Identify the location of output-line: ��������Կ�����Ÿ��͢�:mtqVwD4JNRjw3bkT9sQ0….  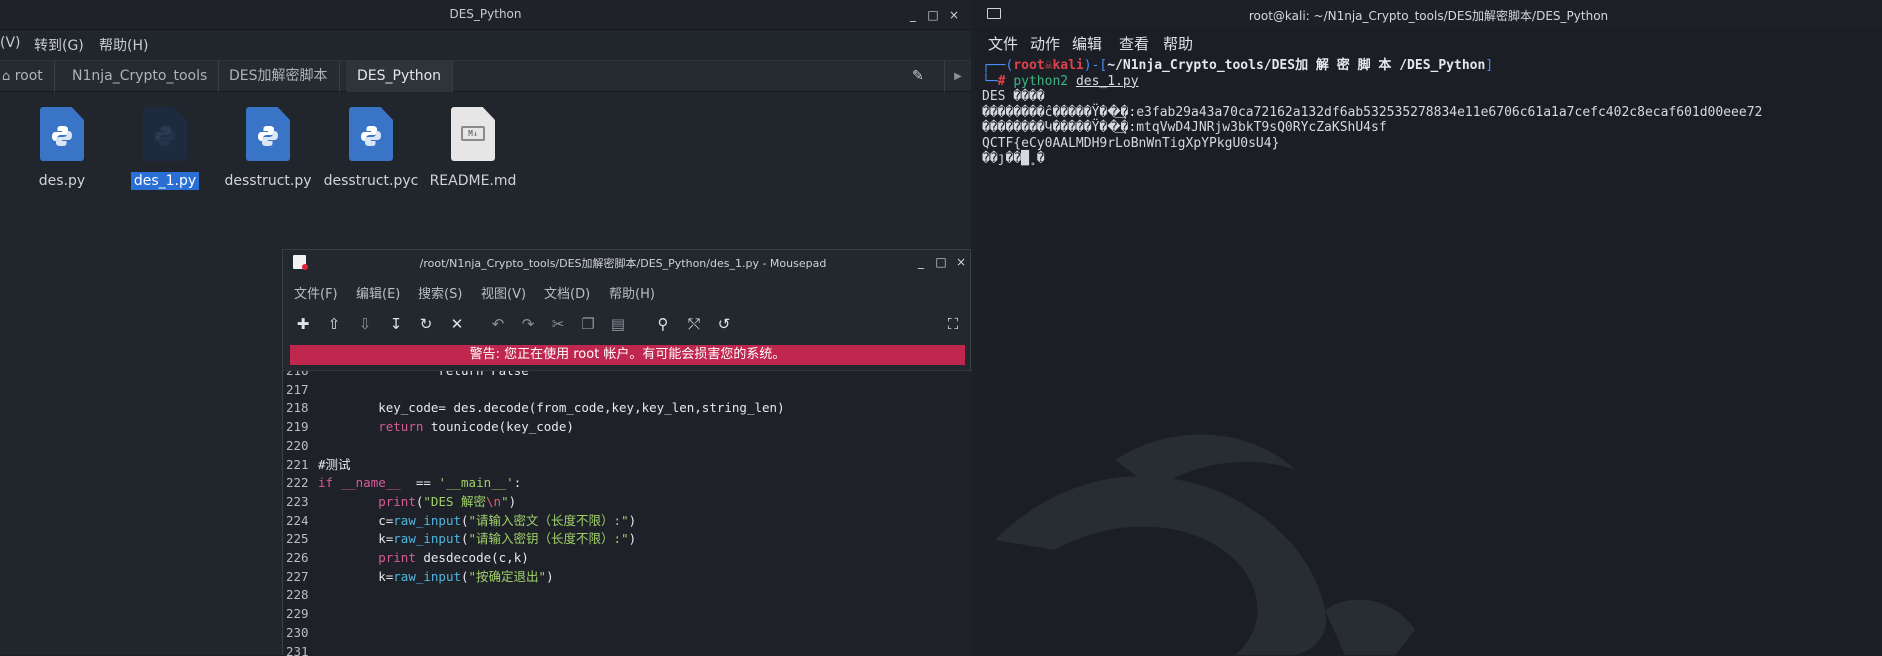
(1432, 128).